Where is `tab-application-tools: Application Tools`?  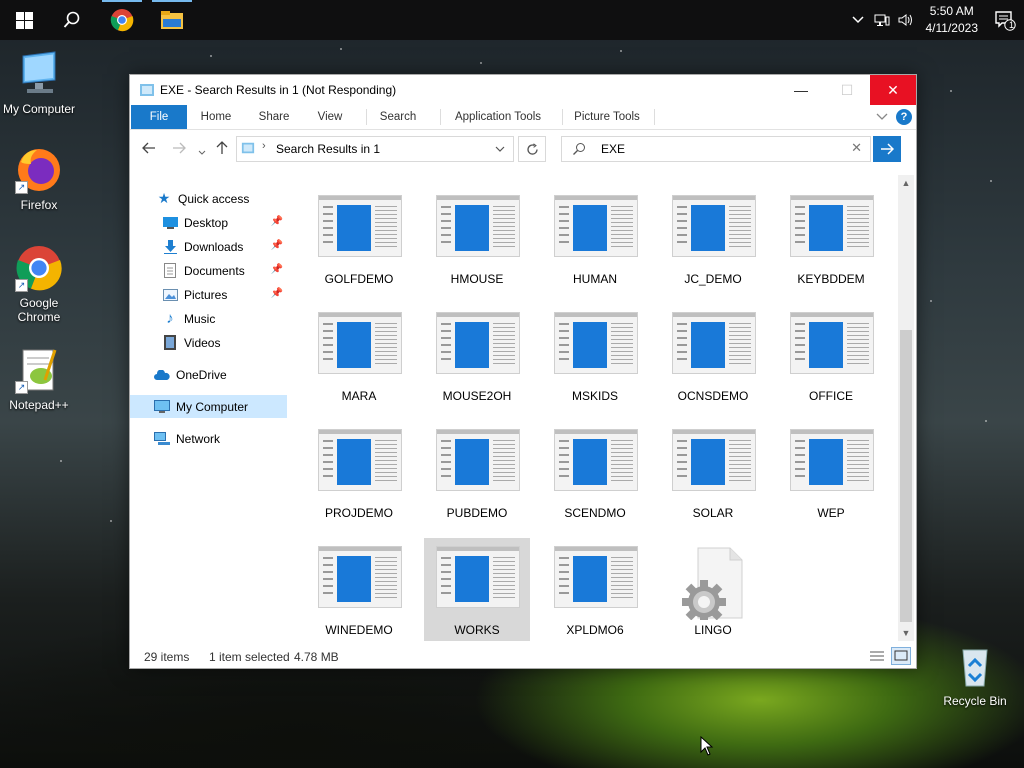 tab-application-tools: Application Tools is located at coordinates (498, 117).